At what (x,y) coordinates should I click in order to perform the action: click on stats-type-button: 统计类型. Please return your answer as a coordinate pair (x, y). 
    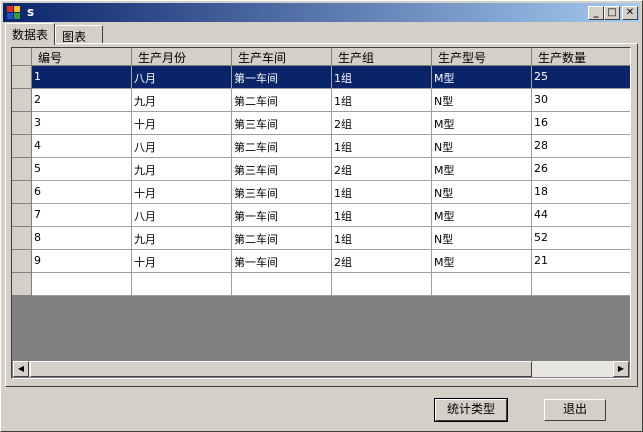
    Looking at the image, I should click on (471, 410).